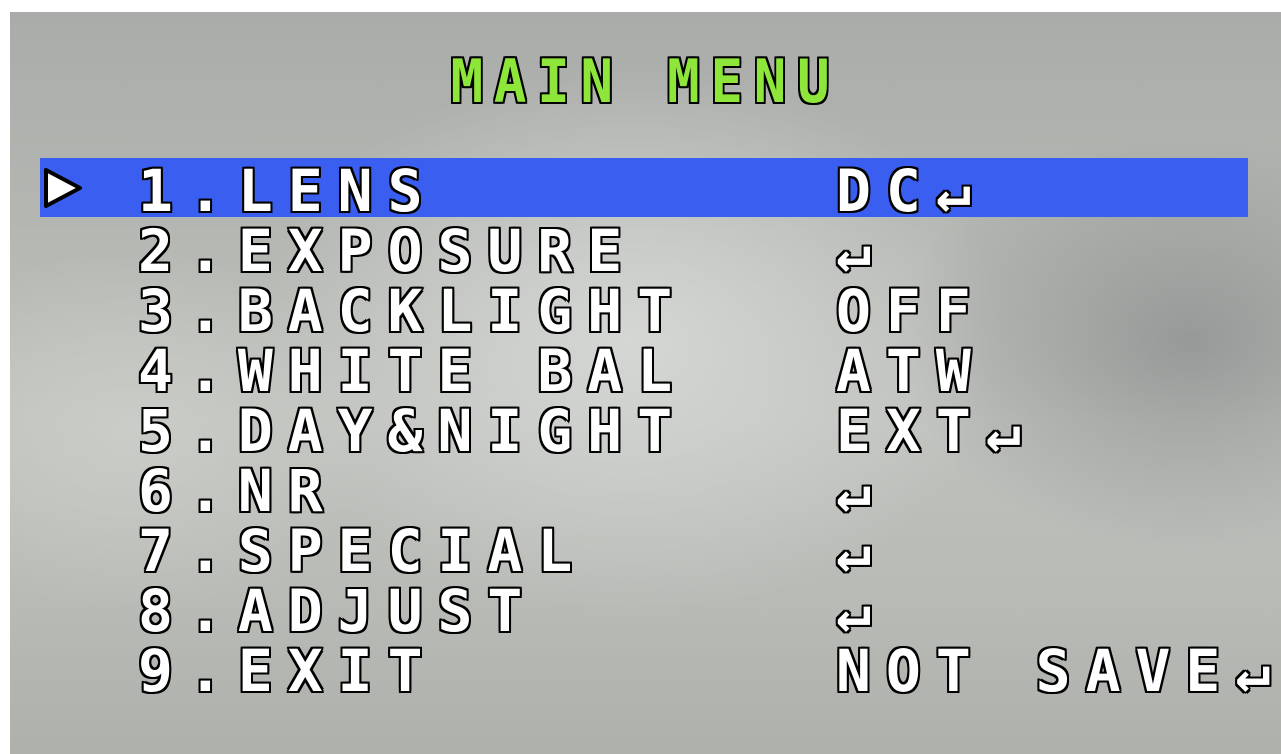  I want to click on menu-item-white-bal: 4.WHITE BAL ATW, so click(645, 371).